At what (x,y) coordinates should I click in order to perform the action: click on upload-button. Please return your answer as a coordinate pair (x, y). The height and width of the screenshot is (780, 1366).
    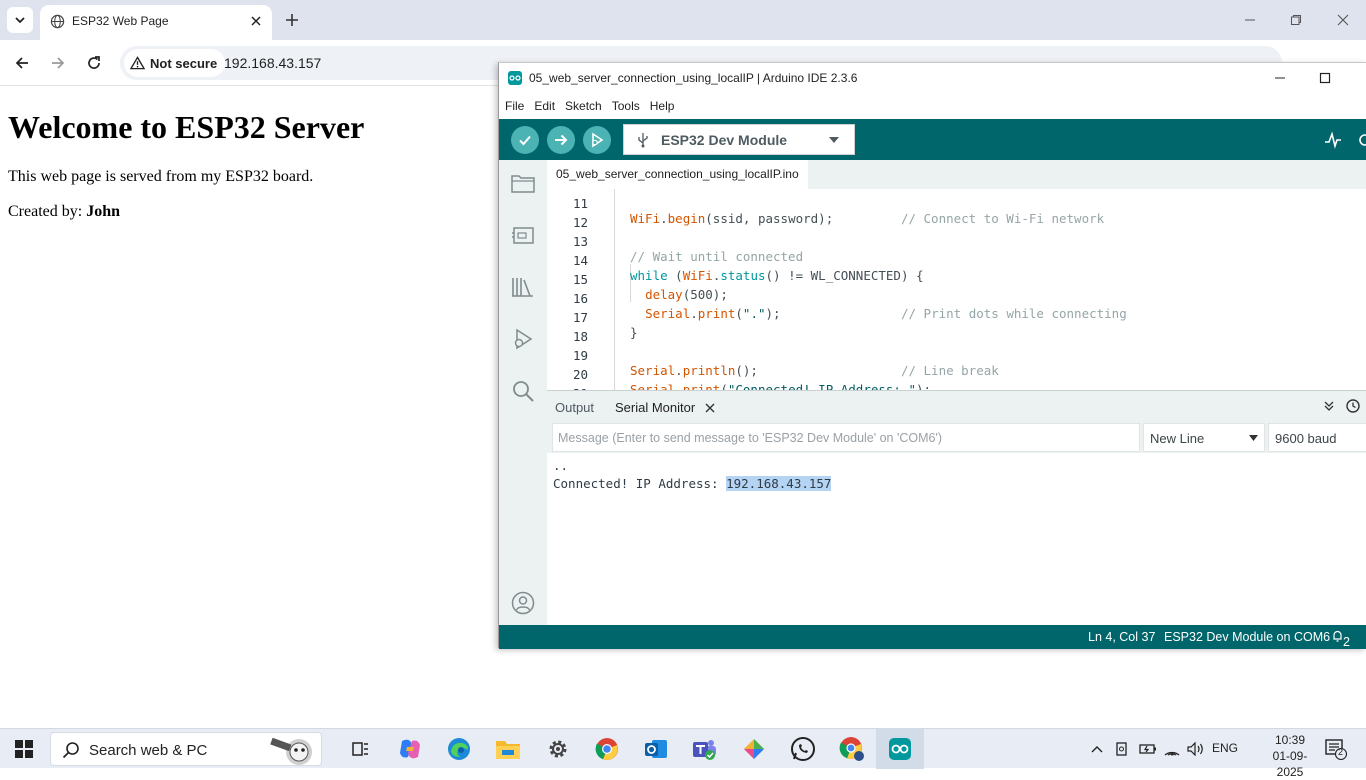
    Looking at the image, I should click on (561, 140).